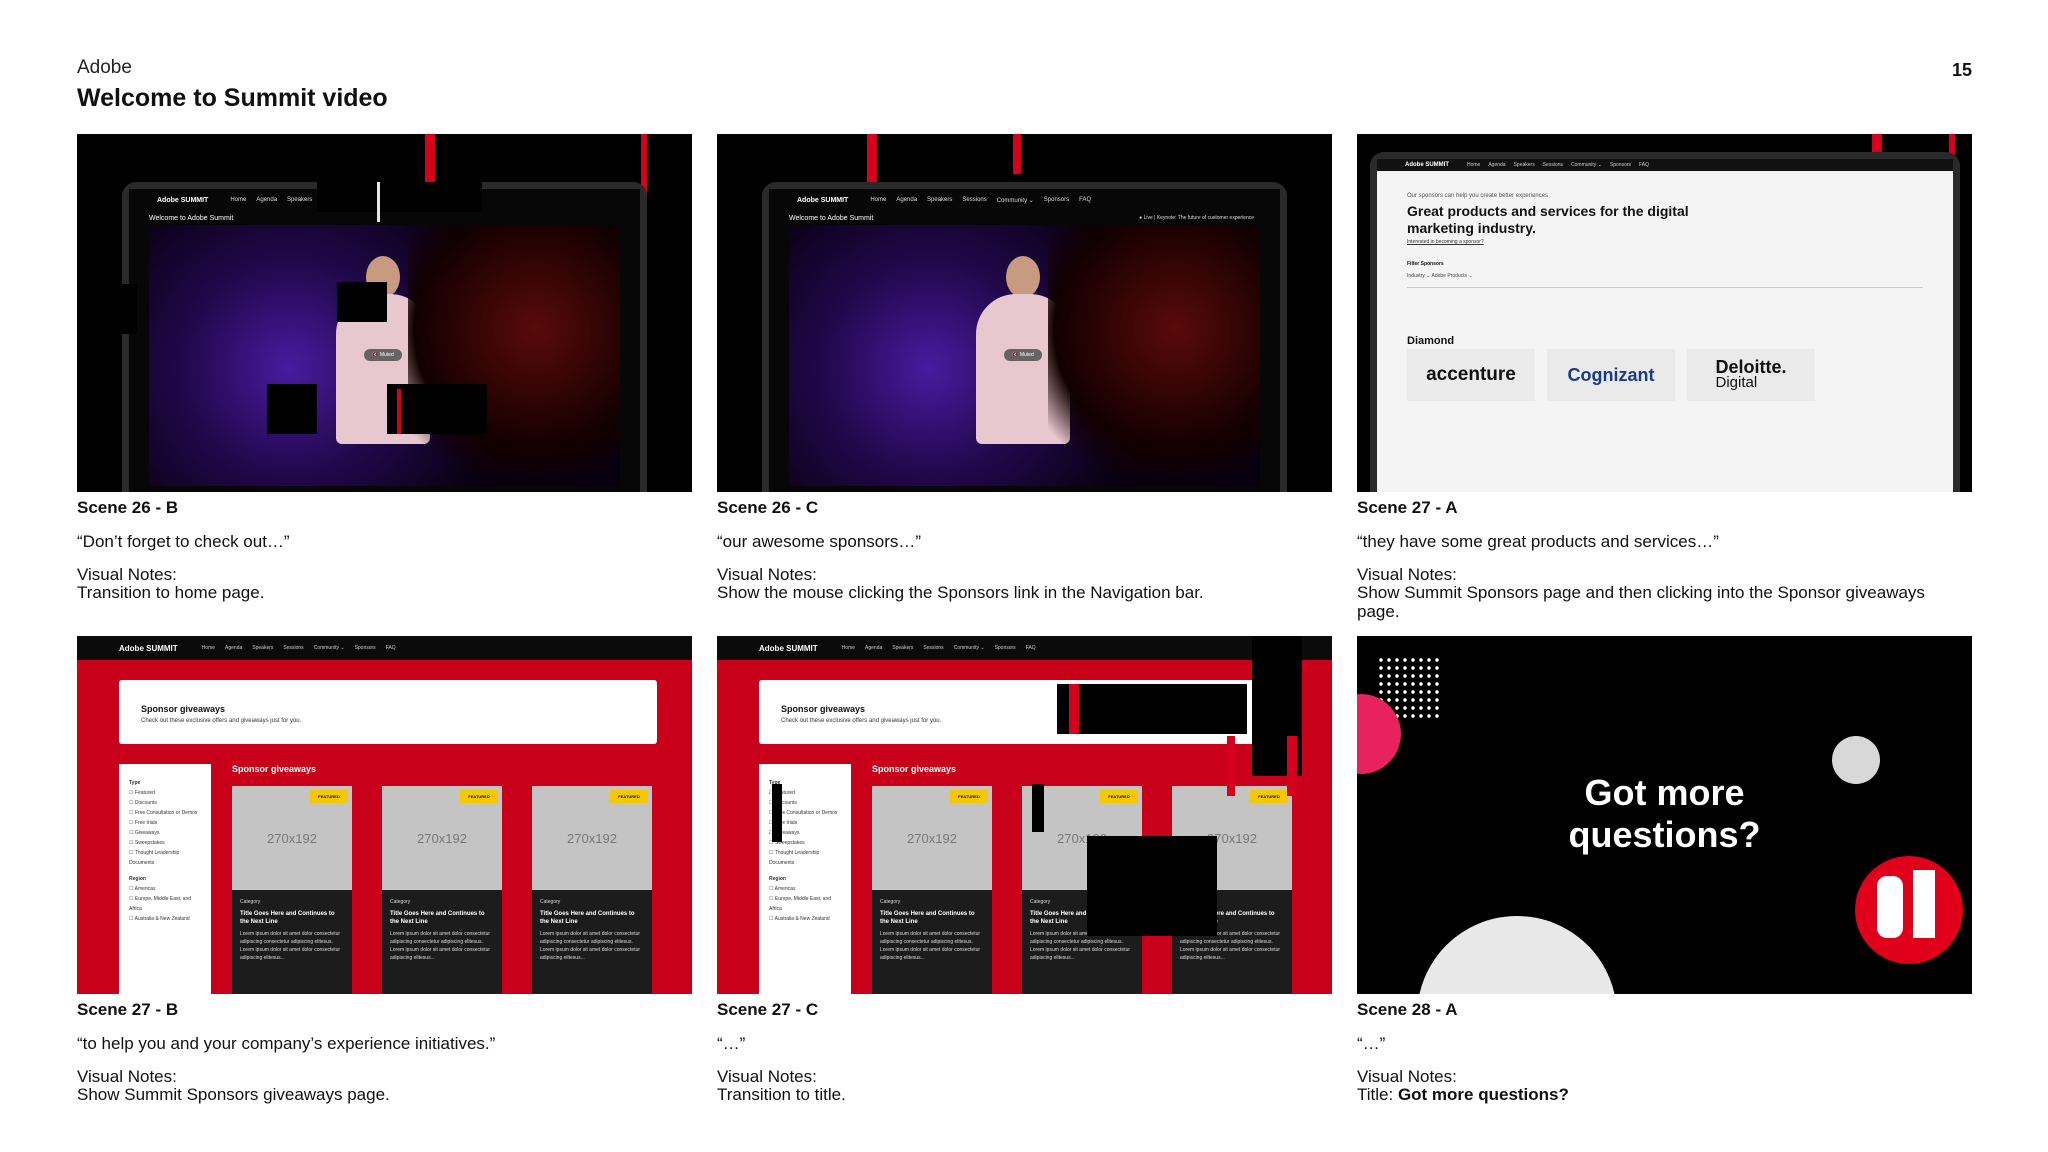 This screenshot has height=1152, width=2048. Describe the element at coordinates (1440, 276) in the screenshot. I see `filter-dropdowns: Industry ⌄ Adobe Products ⌄` at that location.